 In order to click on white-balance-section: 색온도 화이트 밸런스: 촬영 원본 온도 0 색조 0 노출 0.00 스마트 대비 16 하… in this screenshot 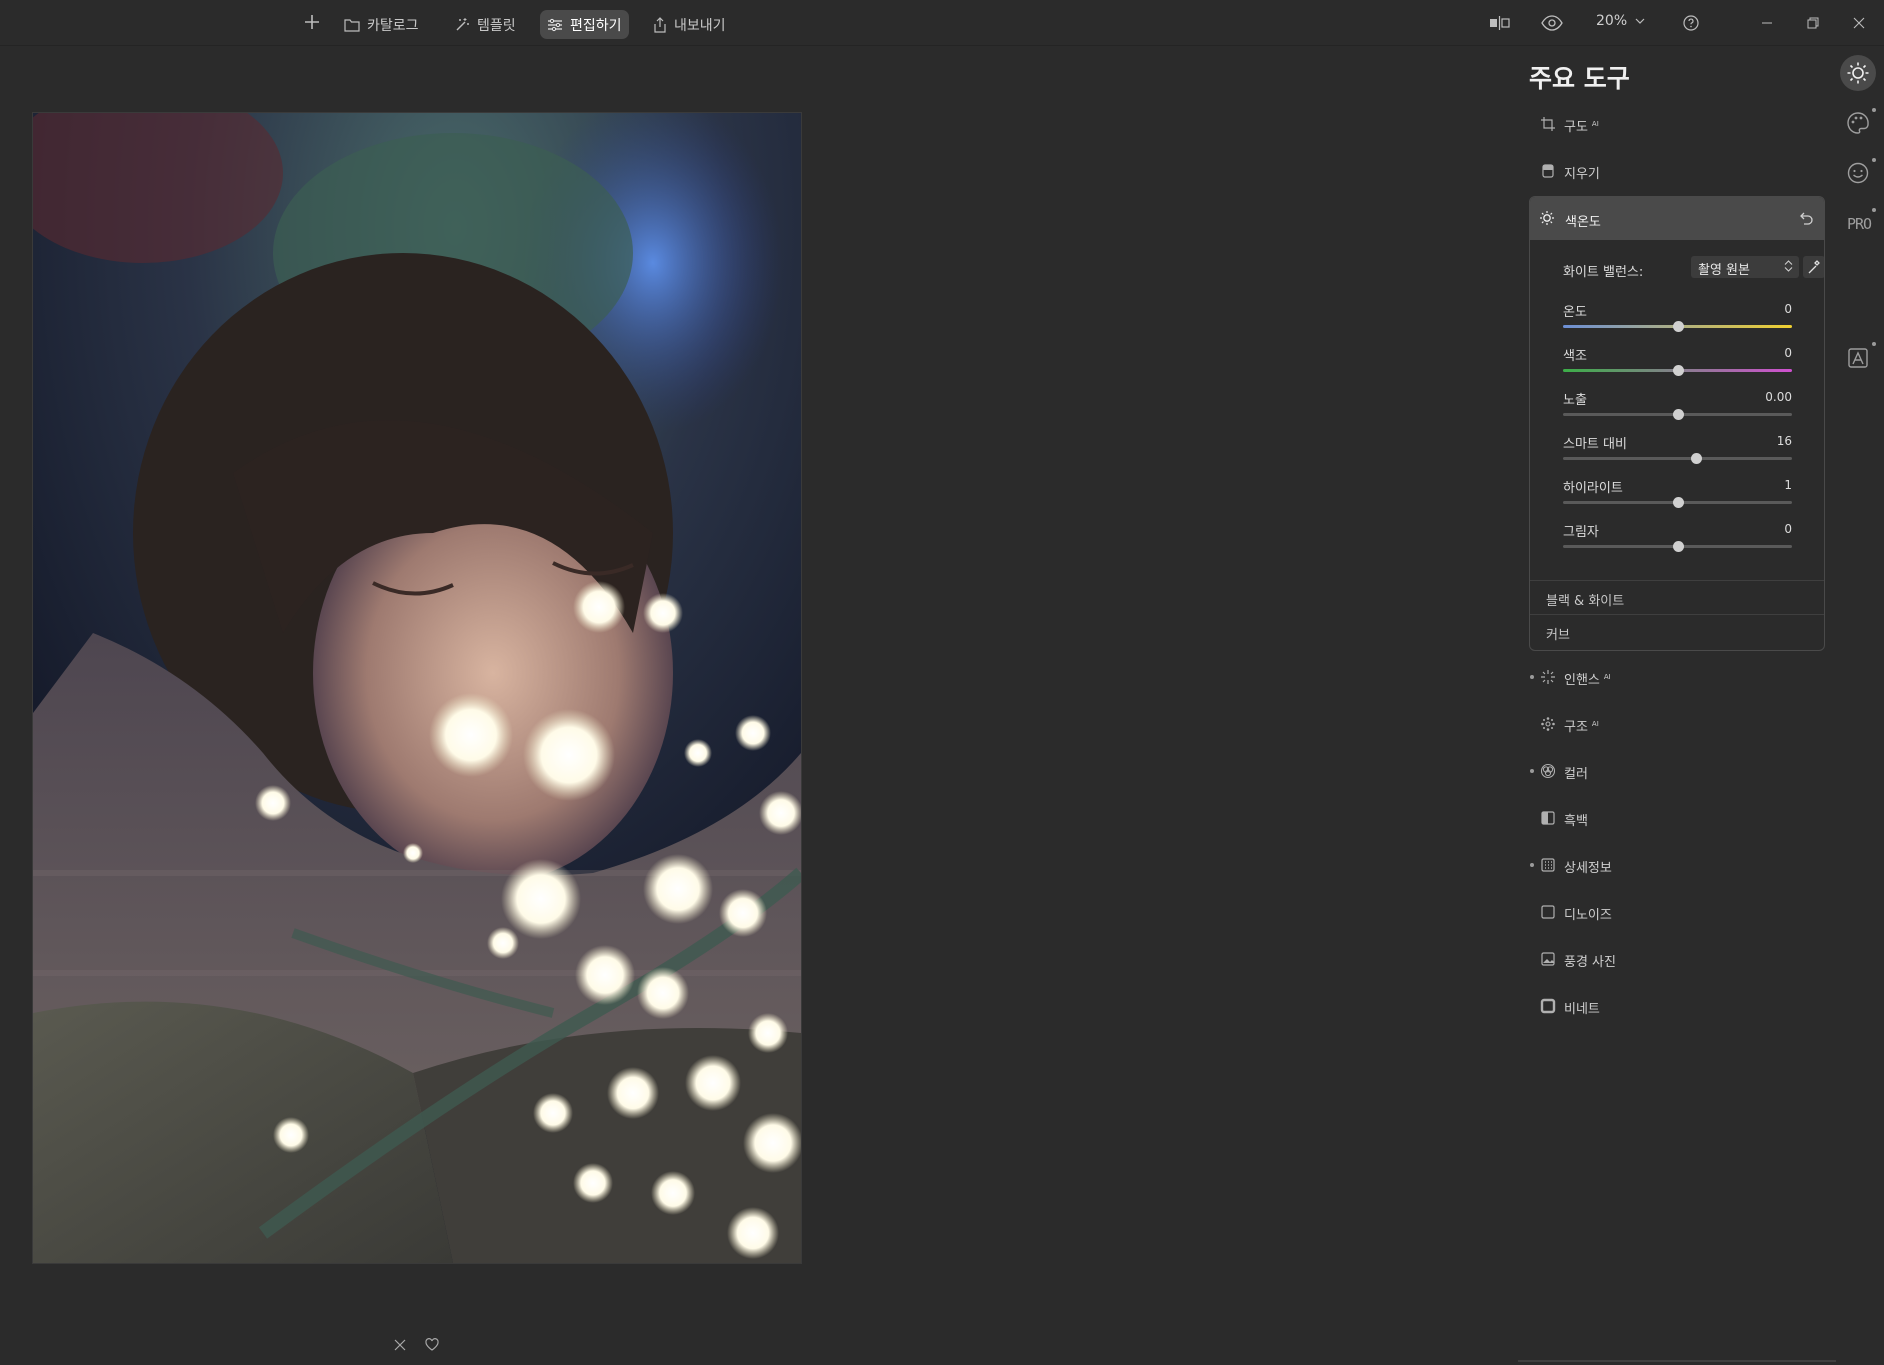, I will do `click(1677, 423)`.